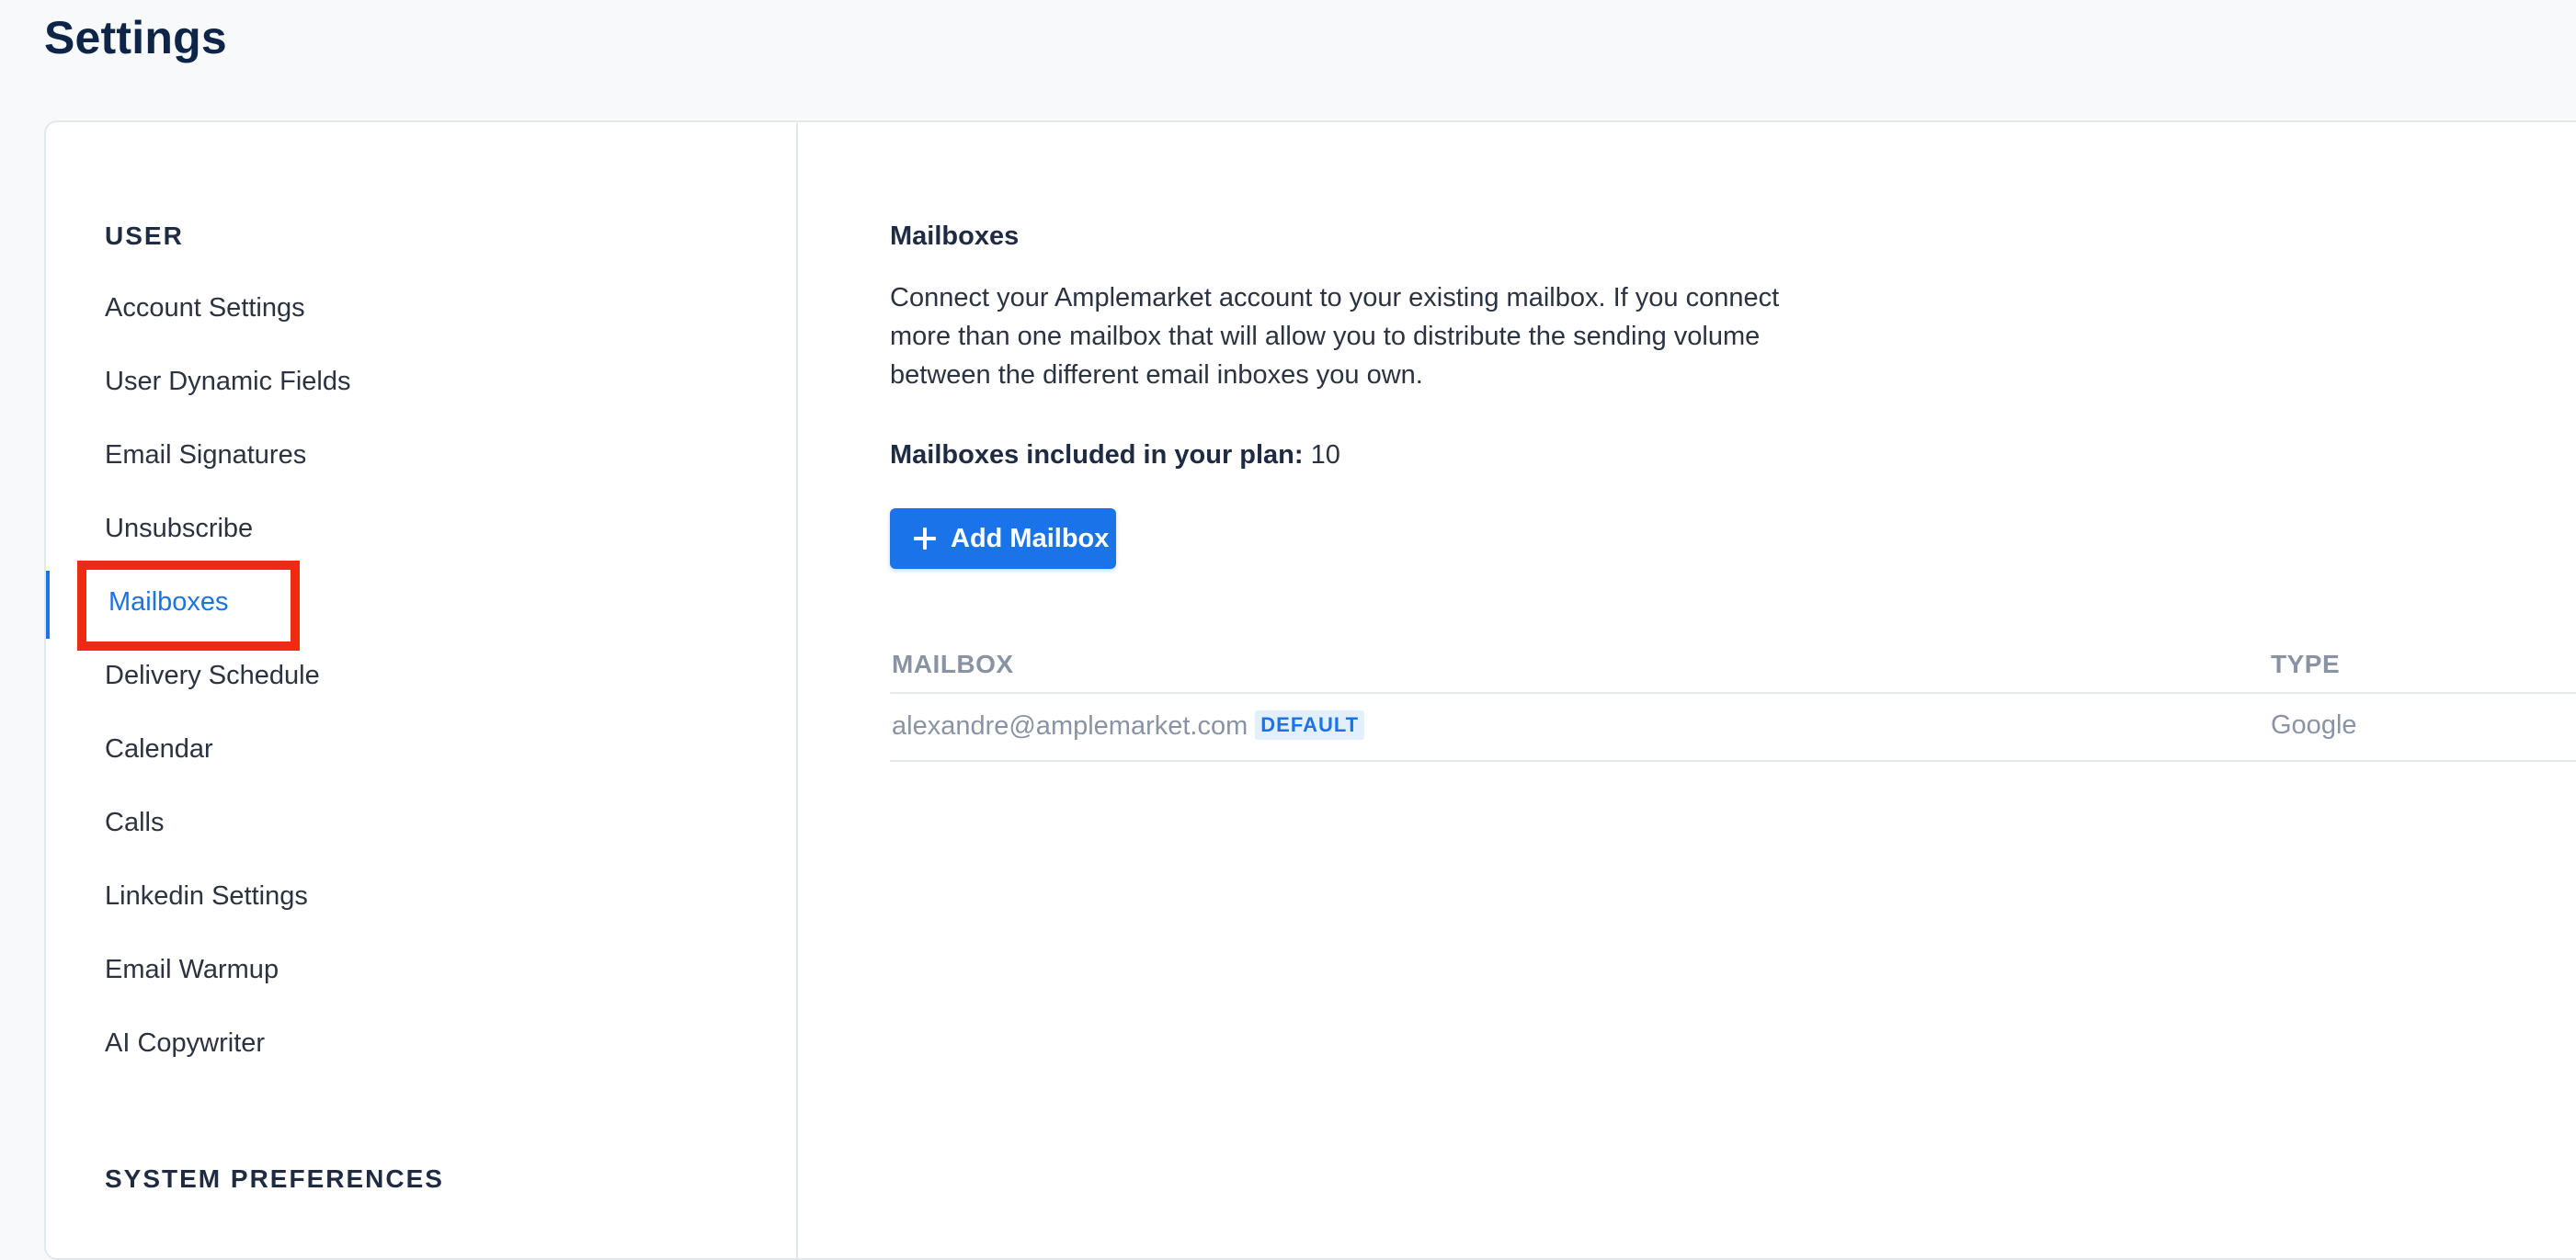 The image size is (2576, 1260). I want to click on mailbox-email: alexandre@amplemarket.com, so click(1070, 726).